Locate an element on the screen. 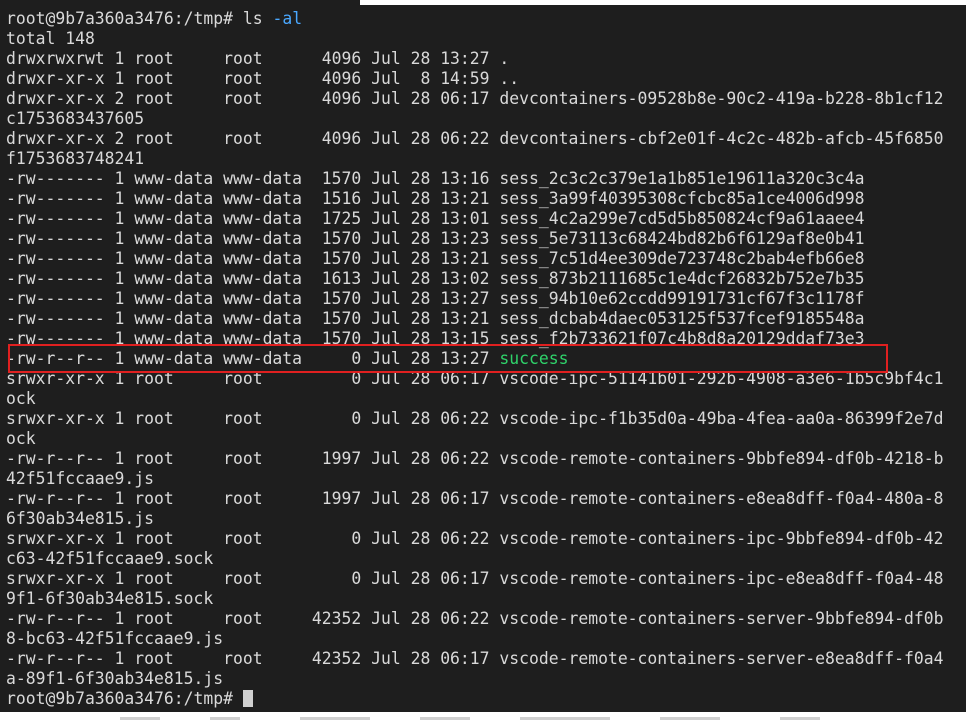 The width and height of the screenshot is (966, 722). listing-line: c63-42f51fccaae9.sock is located at coordinates (110, 558).